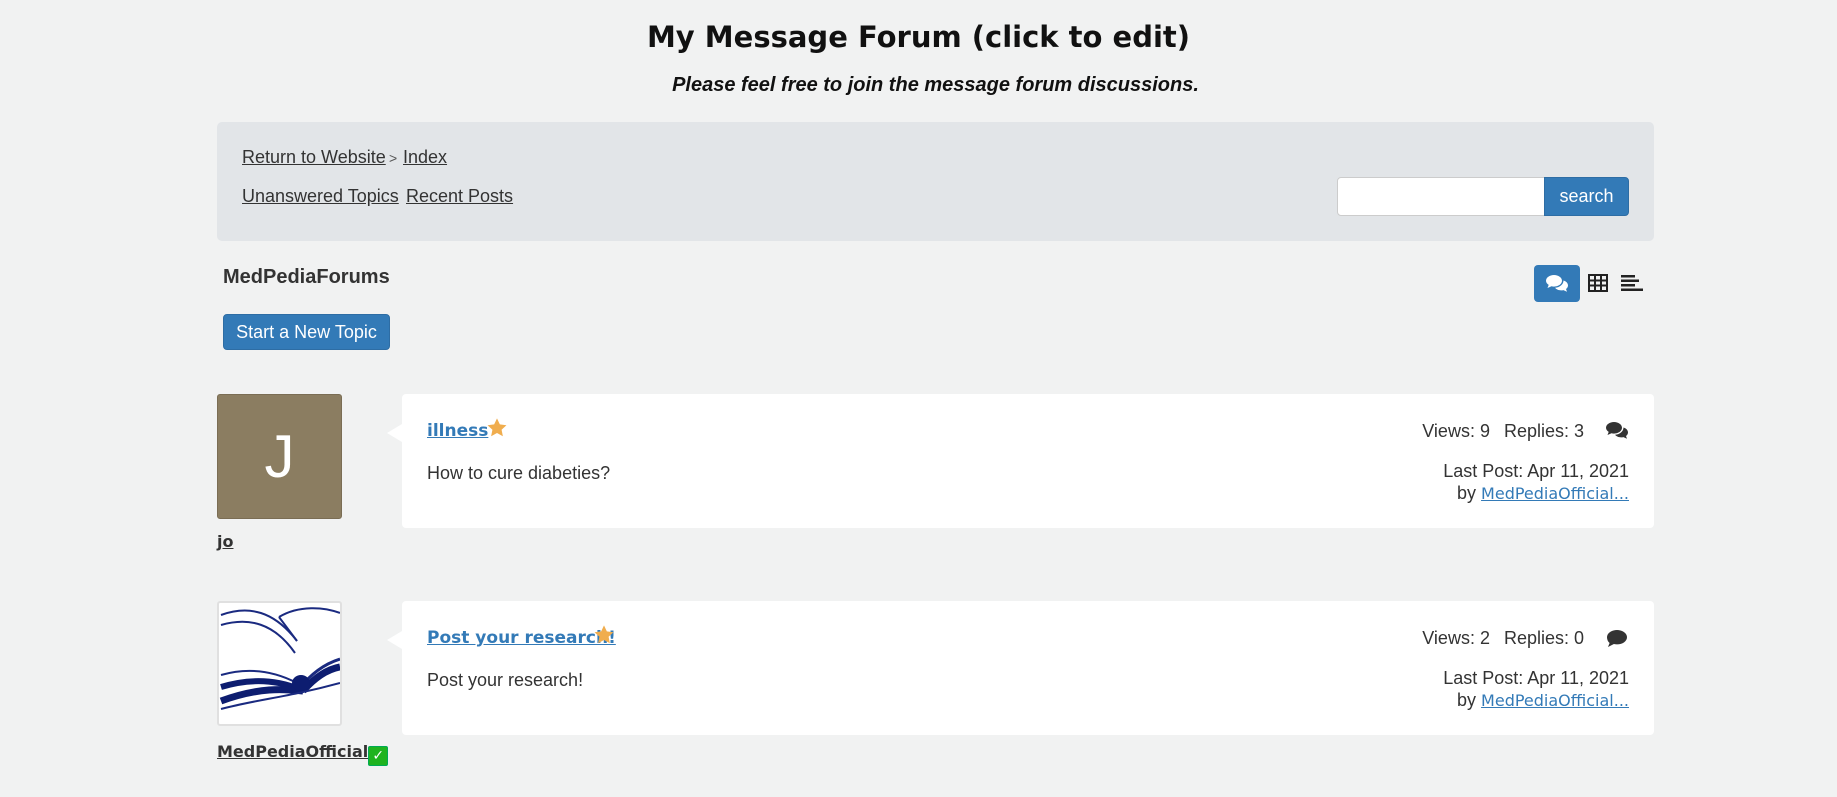 This screenshot has width=1837, height=797. Describe the element at coordinates (1456, 431) in the screenshot. I see `views-count: Views: 9` at that location.